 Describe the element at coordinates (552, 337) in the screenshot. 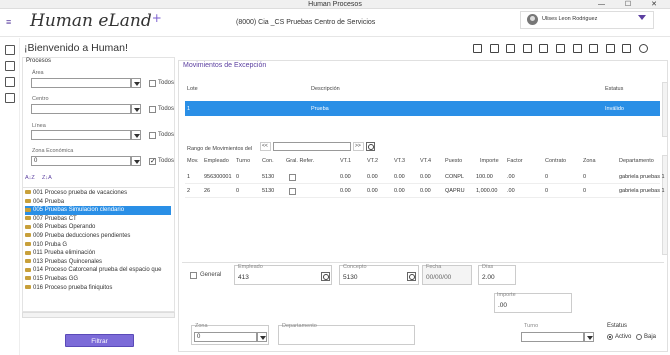

I see `turno-select` at that location.